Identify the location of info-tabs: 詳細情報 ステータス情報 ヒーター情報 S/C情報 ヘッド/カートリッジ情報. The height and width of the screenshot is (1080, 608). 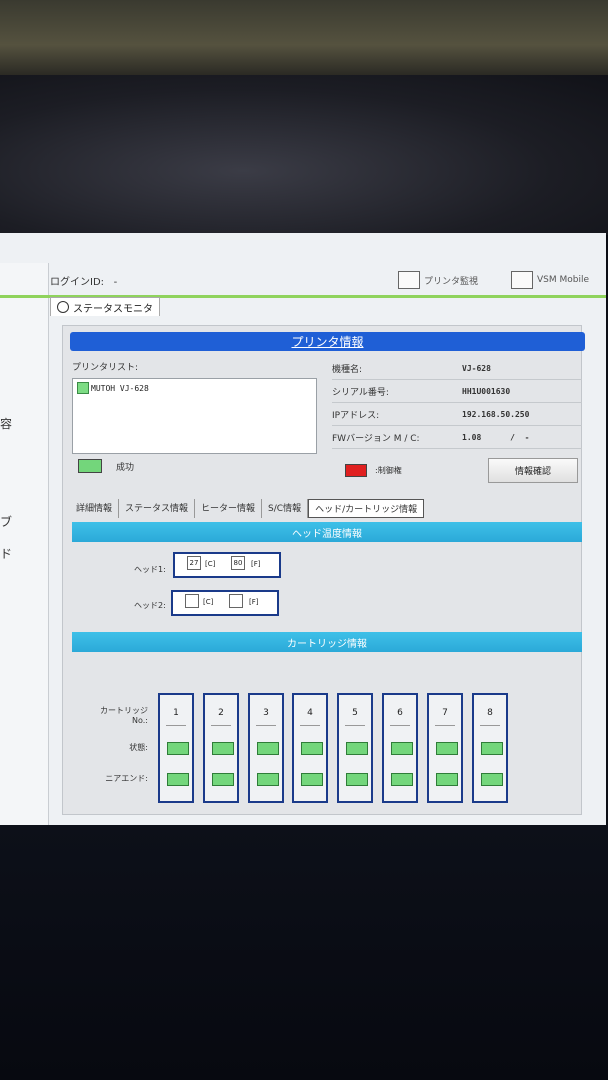
(247, 508).